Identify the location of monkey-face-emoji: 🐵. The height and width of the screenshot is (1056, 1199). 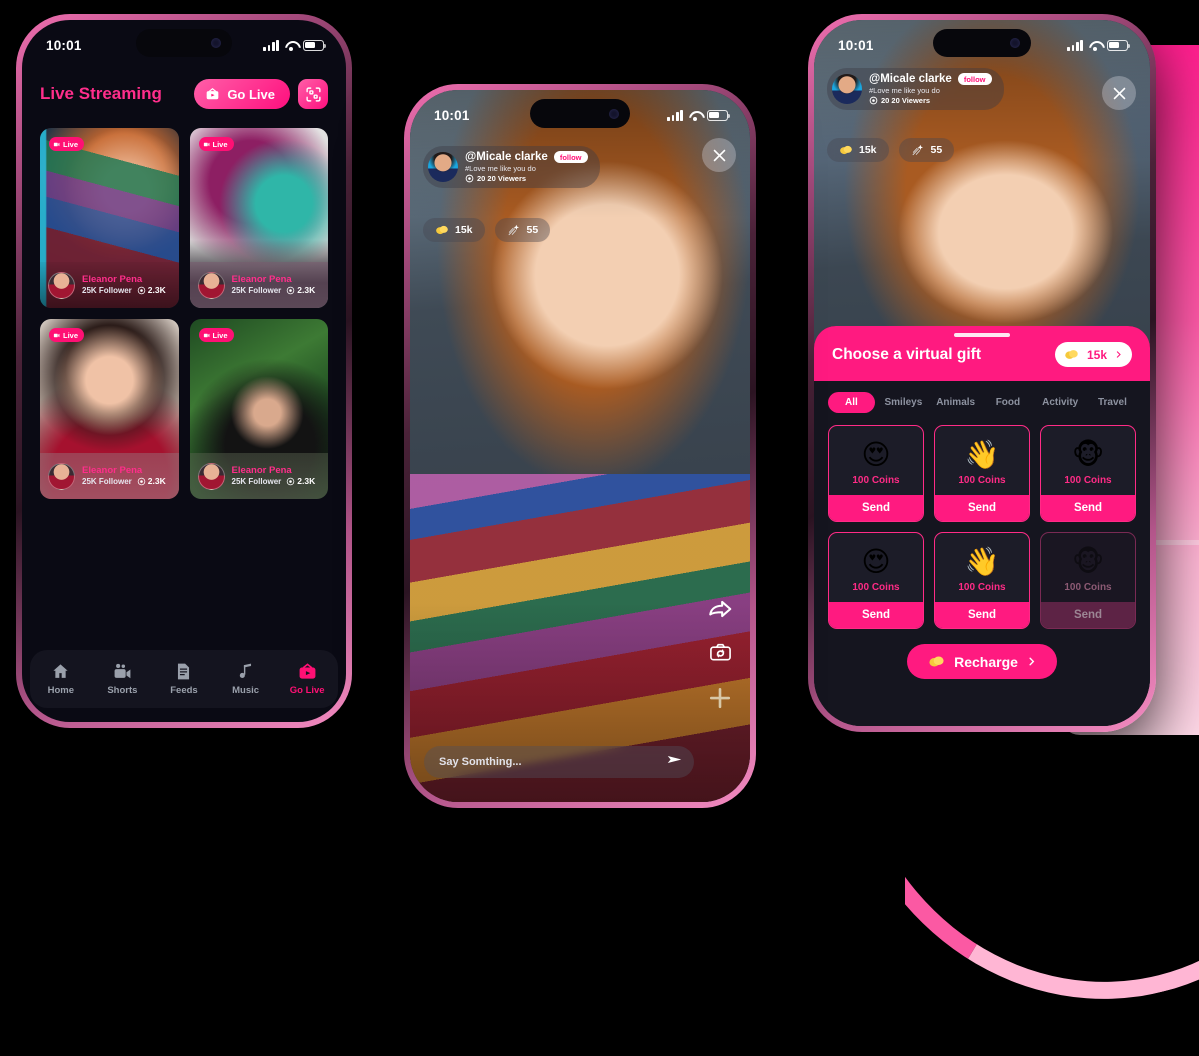
(1088, 454).